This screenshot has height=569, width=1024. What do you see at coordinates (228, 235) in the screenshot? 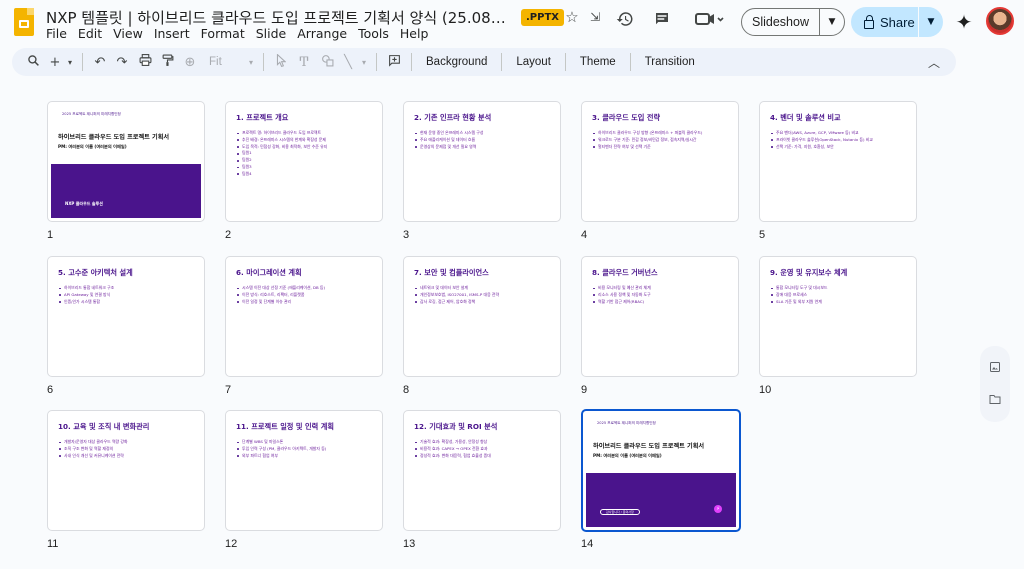
I see `slide-number: 2` at bounding box center [228, 235].